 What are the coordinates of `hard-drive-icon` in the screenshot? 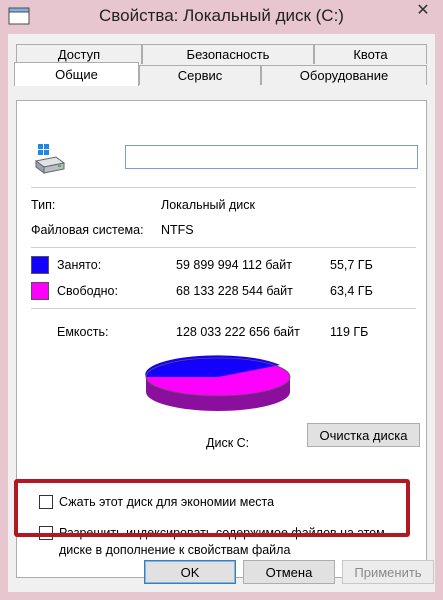 It's located at (49, 160).